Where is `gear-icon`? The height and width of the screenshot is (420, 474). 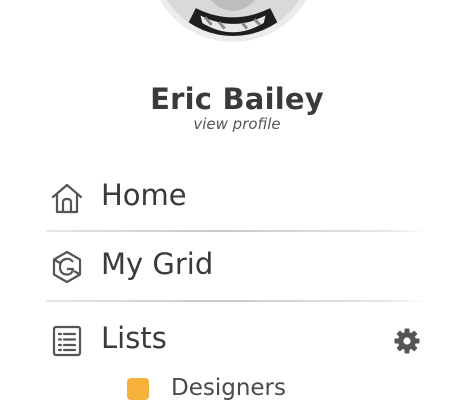
gear-icon is located at coordinates (407, 341).